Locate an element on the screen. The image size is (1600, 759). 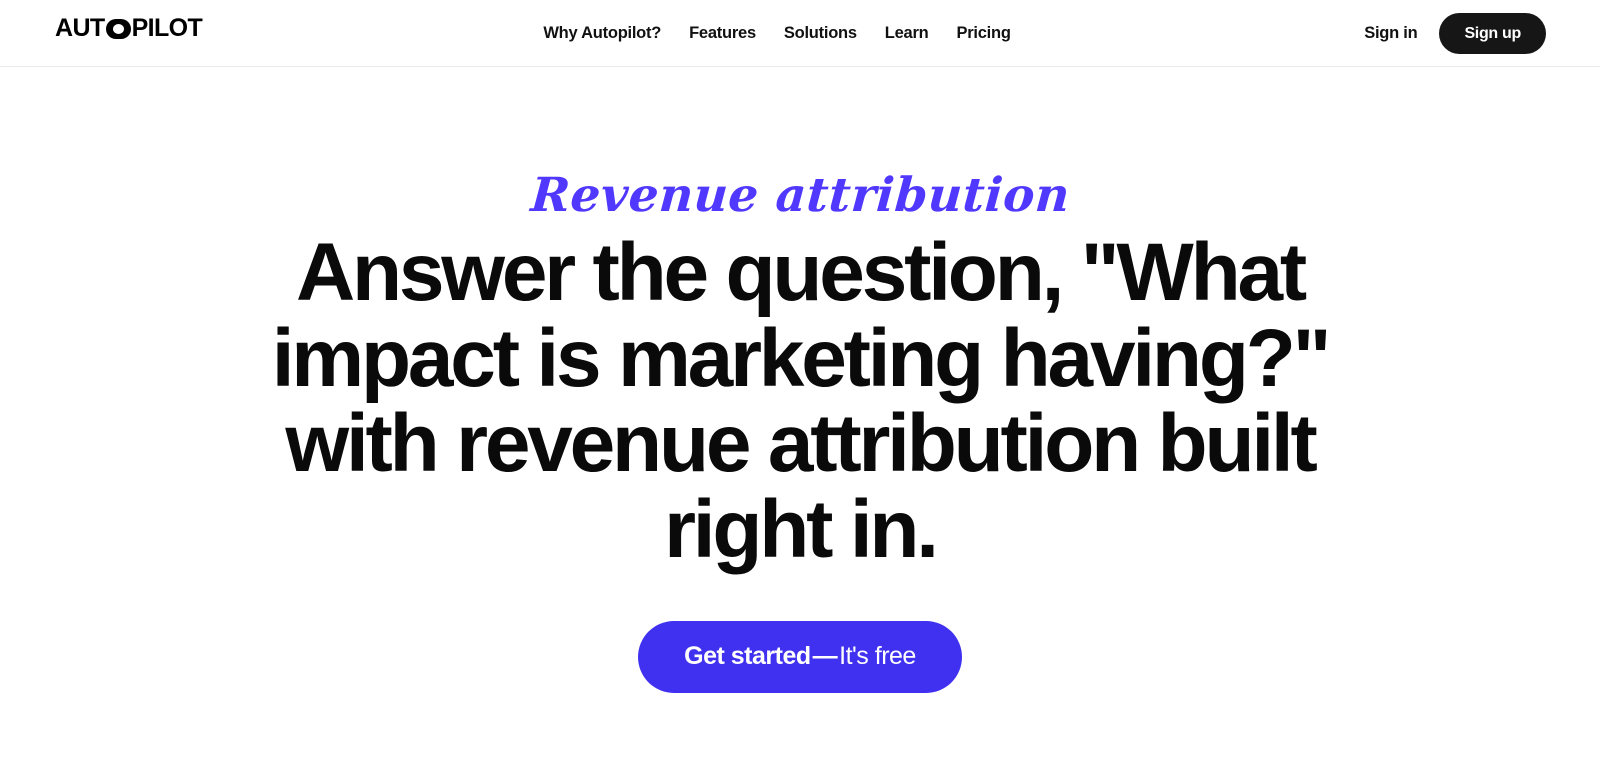
brand-text-part-two: PILOT is located at coordinates (167, 28).